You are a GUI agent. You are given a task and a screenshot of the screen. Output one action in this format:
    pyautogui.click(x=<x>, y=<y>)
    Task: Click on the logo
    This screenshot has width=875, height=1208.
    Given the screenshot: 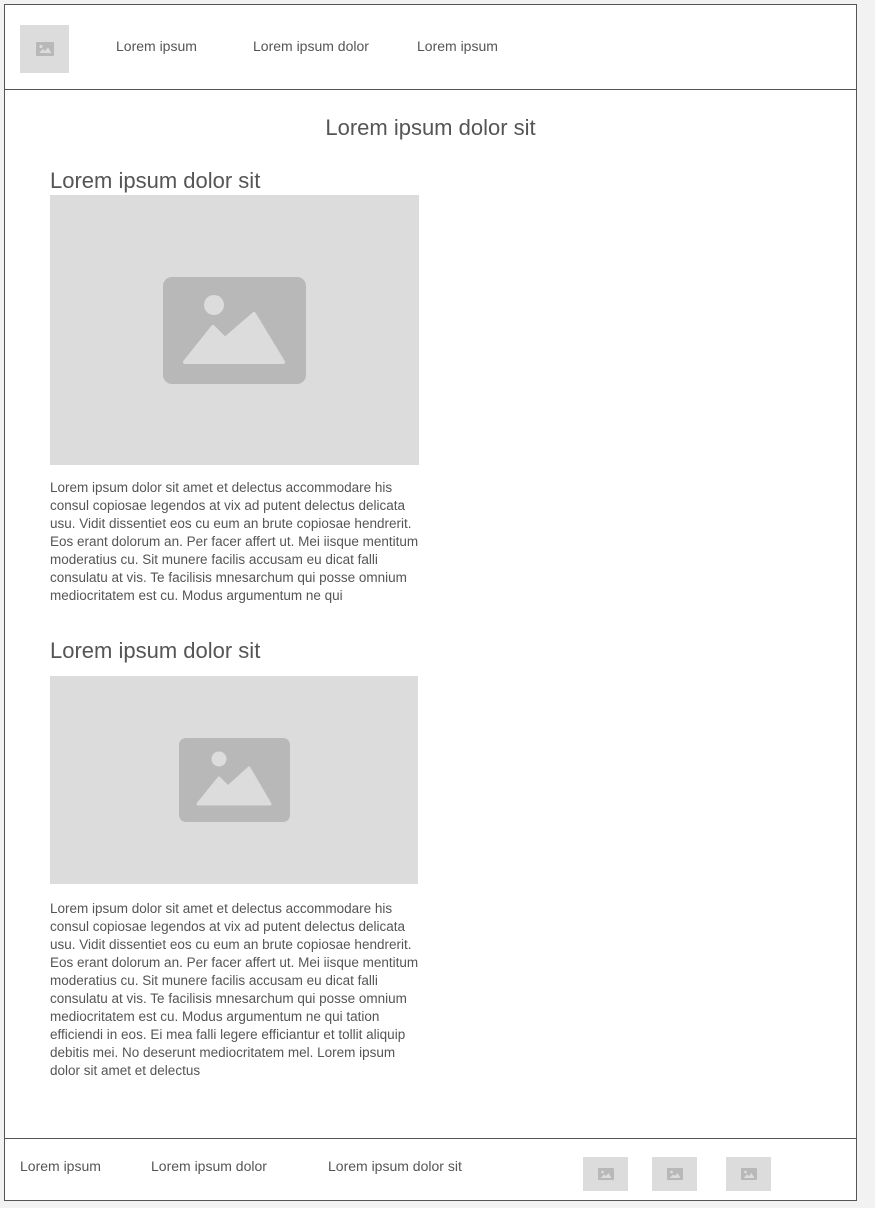 What is the action you would take?
    pyautogui.click(x=44, y=49)
    